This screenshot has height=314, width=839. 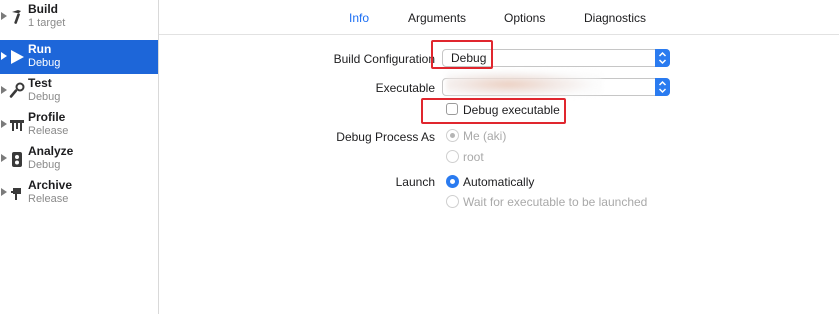 I want to click on sidebar-item-title: Run, so click(x=40, y=49).